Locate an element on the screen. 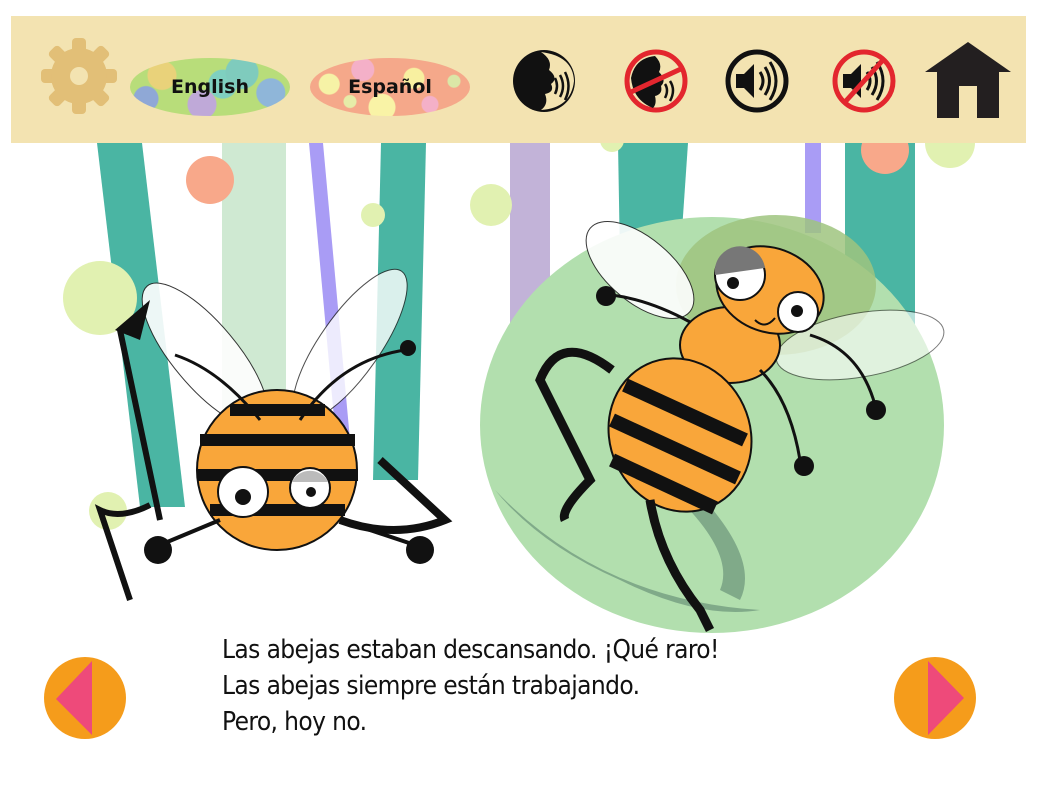 The image size is (1042, 804). sound-on-icon is located at coordinates (757, 81).